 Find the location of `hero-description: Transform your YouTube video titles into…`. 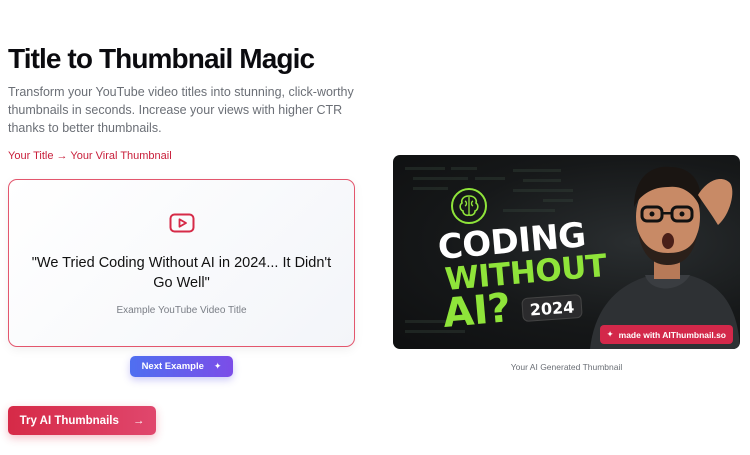

hero-description: Transform your YouTube video titles into… is located at coordinates (181, 110).